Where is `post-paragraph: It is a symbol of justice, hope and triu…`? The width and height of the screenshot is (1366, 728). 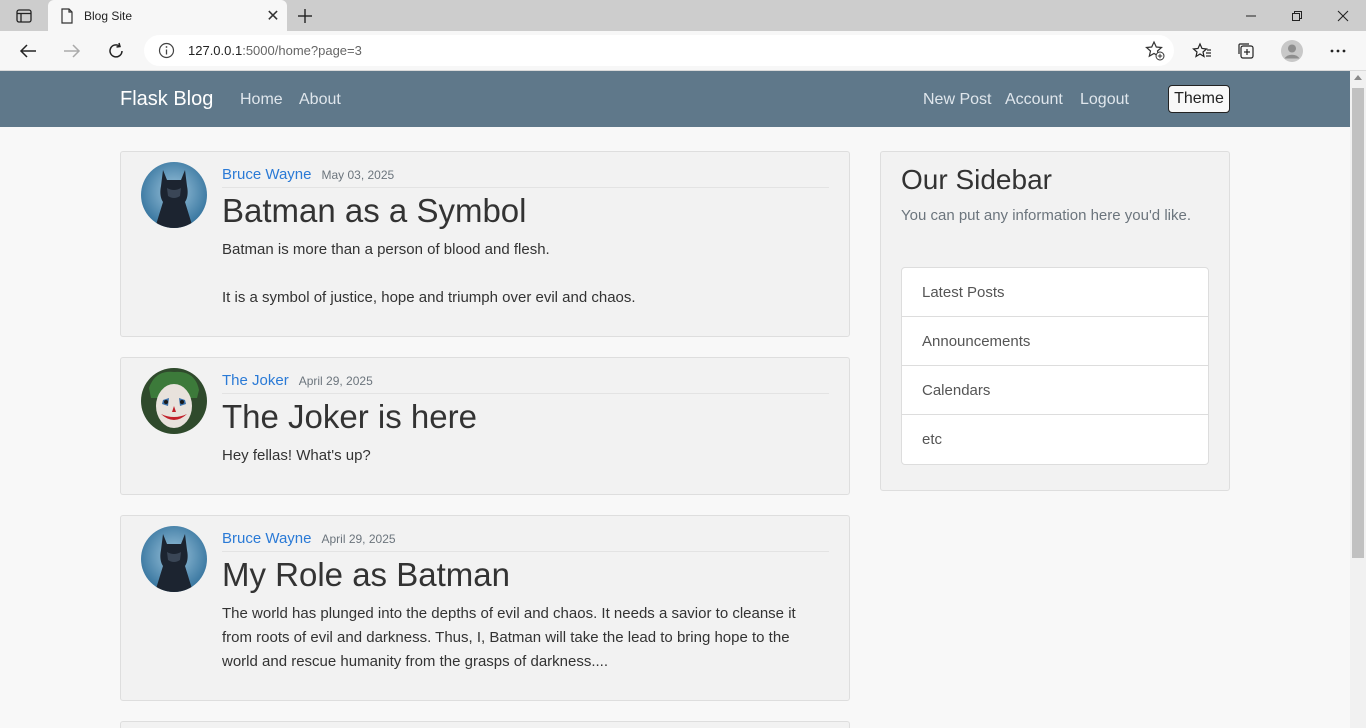
post-paragraph: It is a symbol of justice, hope and triu… is located at coordinates (429, 297).